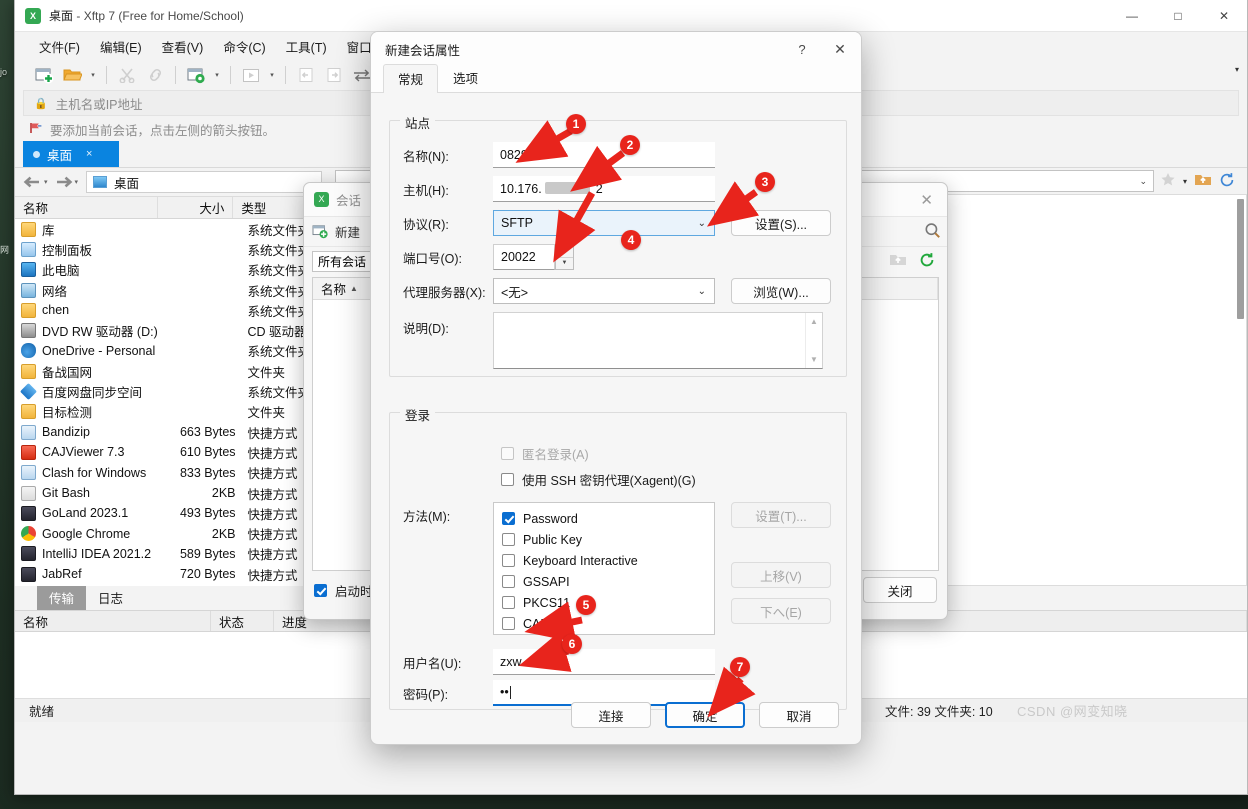  I want to click on tab-transfer: 传输, so click(62, 597).